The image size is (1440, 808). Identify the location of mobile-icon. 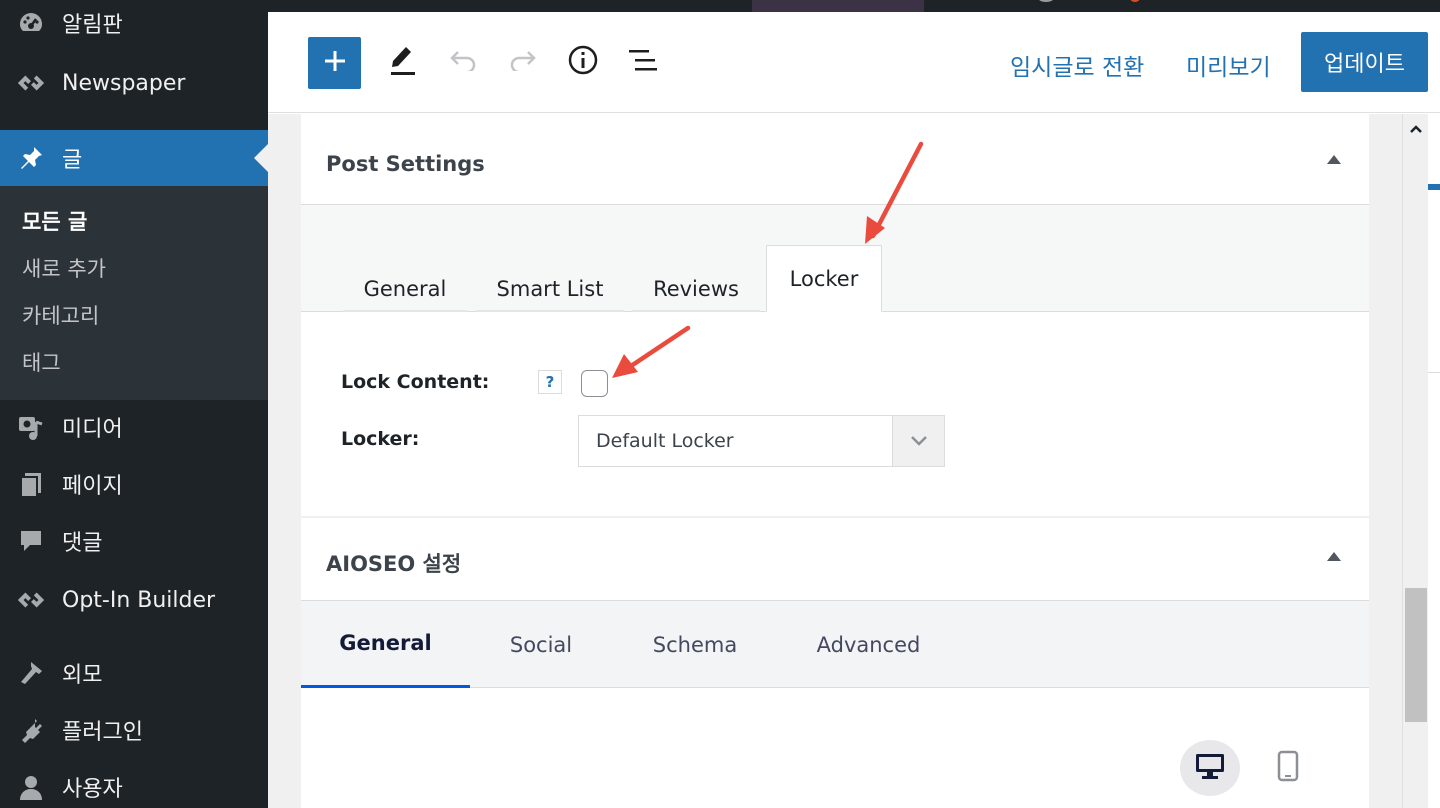
(1288, 768).